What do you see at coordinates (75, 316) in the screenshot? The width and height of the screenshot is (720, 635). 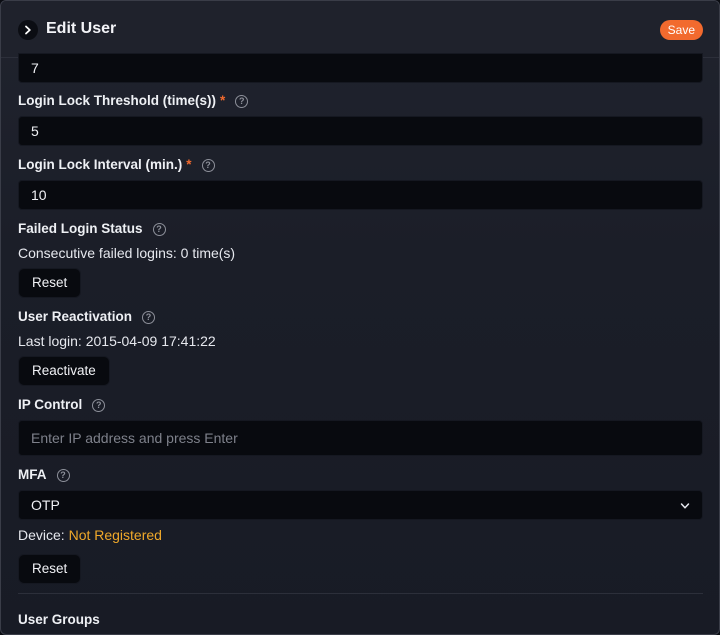 I see `reactivation-label-text: User Reactivation` at bounding box center [75, 316].